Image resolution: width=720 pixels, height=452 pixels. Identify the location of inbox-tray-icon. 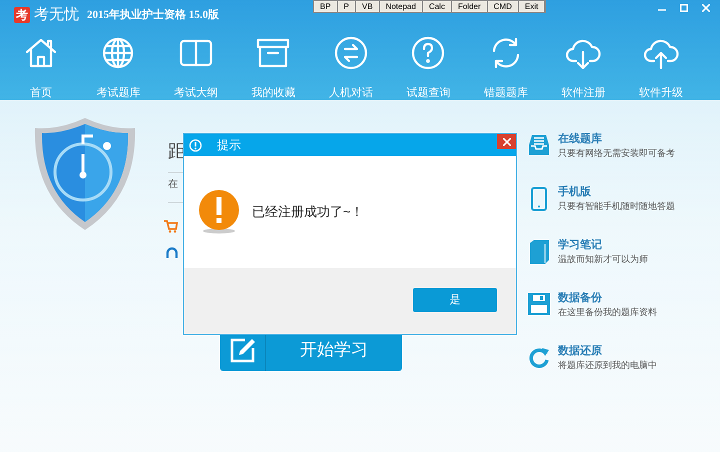
(539, 145).